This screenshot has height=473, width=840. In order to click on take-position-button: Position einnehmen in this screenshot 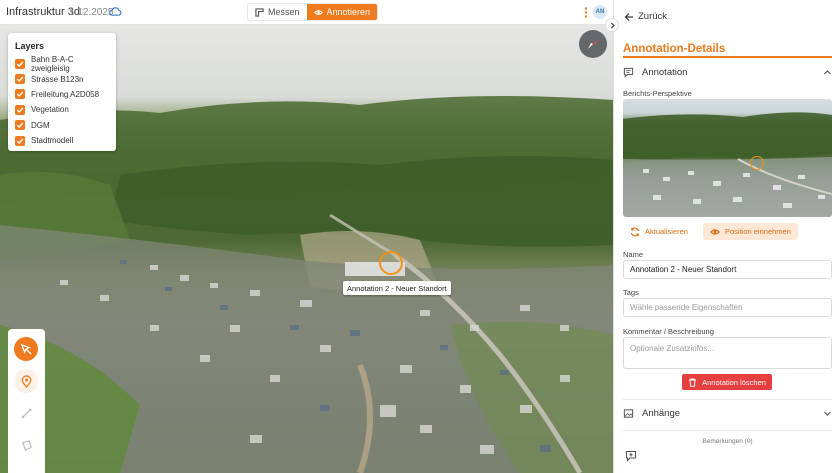, I will do `click(750, 231)`.